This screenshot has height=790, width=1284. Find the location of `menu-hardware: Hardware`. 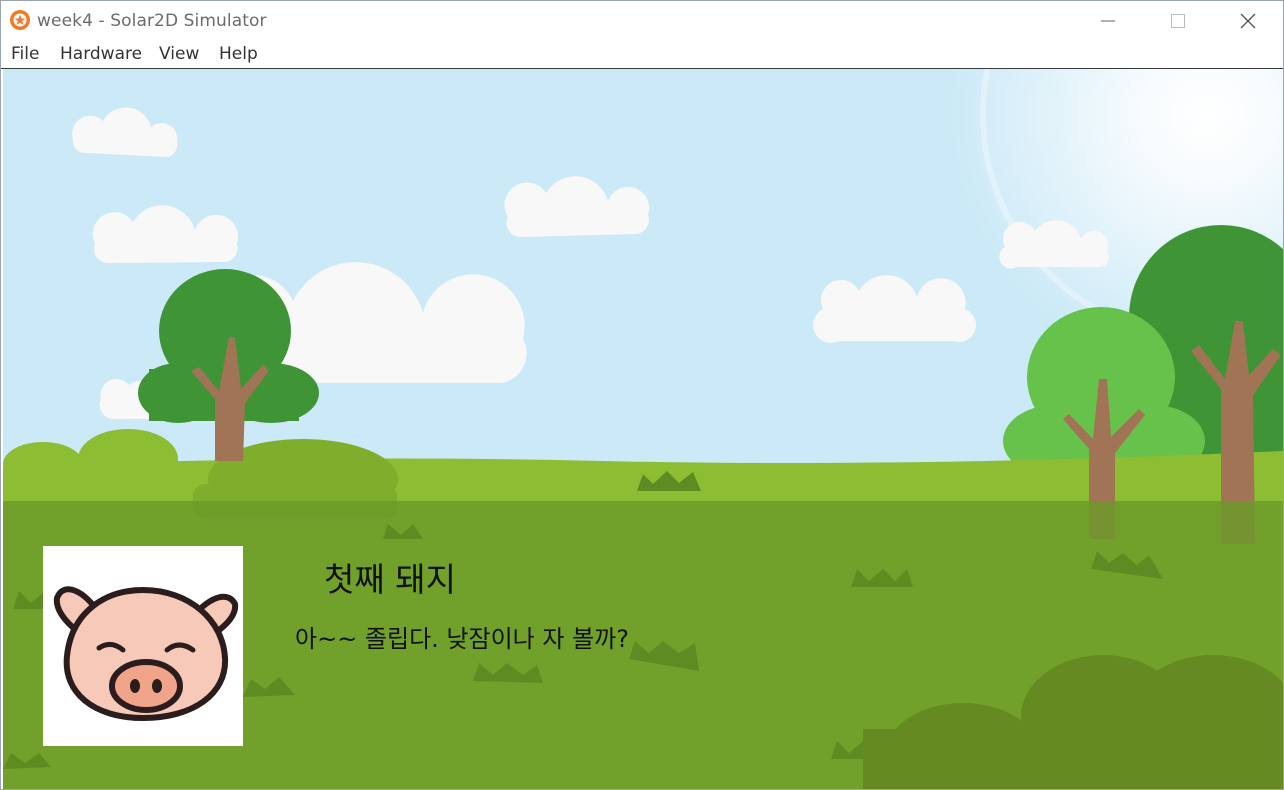

menu-hardware: Hardware is located at coordinates (101, 54).